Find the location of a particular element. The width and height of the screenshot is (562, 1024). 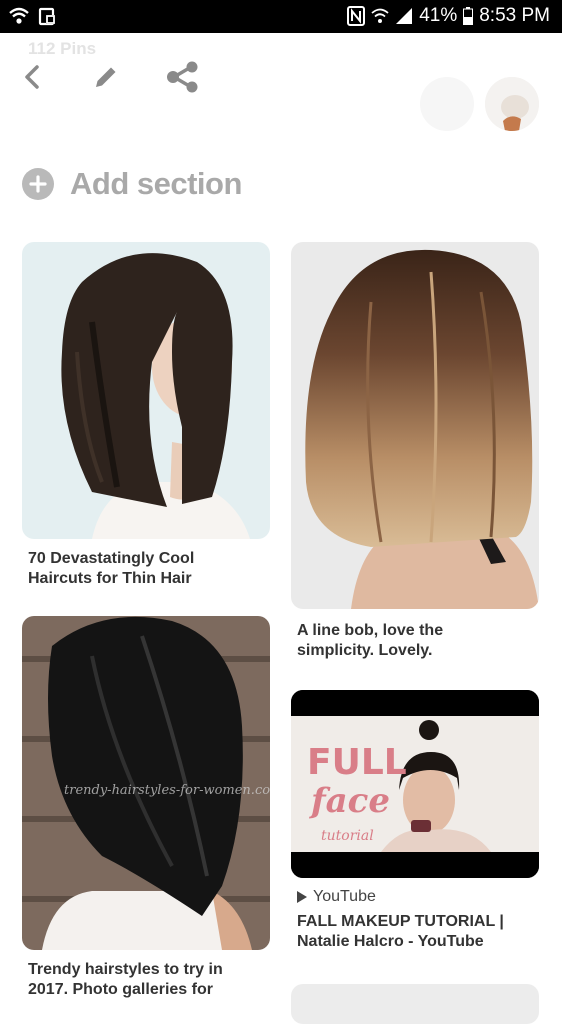

pin-title: A line bob, love the simplicity. Lovely. is located at coordinates (370, 641).